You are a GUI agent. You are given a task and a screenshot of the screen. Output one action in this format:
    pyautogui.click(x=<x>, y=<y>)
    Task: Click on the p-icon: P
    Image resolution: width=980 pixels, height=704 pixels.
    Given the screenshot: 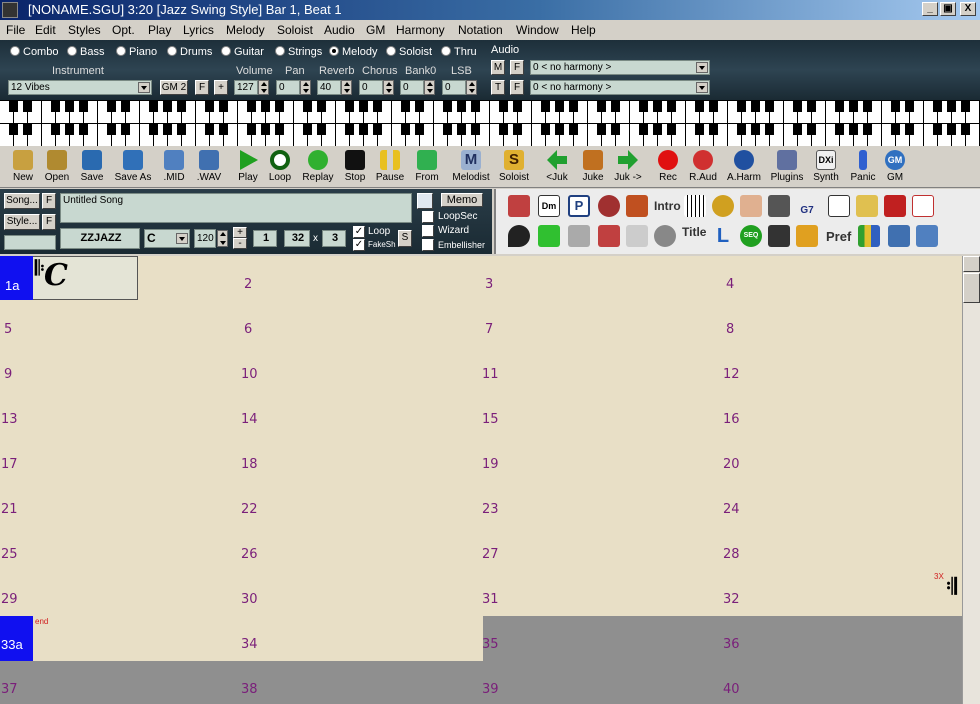 What is the action you would take?
    pyautogui.click(x=579, y=206)
    